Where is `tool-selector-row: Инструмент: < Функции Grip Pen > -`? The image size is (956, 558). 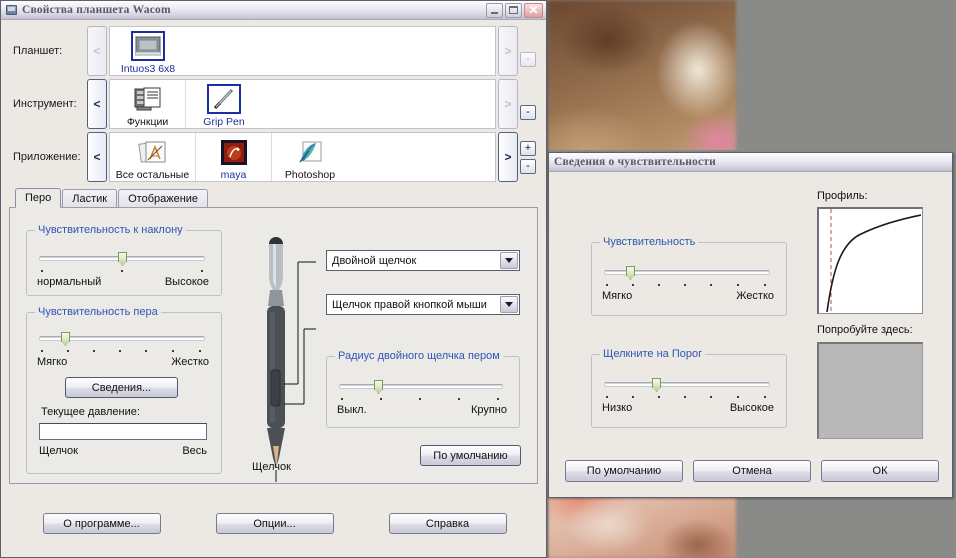 tool-selector-row: Инструмент: < Функции Grip Pen > - is located at coordinates (273, 104).